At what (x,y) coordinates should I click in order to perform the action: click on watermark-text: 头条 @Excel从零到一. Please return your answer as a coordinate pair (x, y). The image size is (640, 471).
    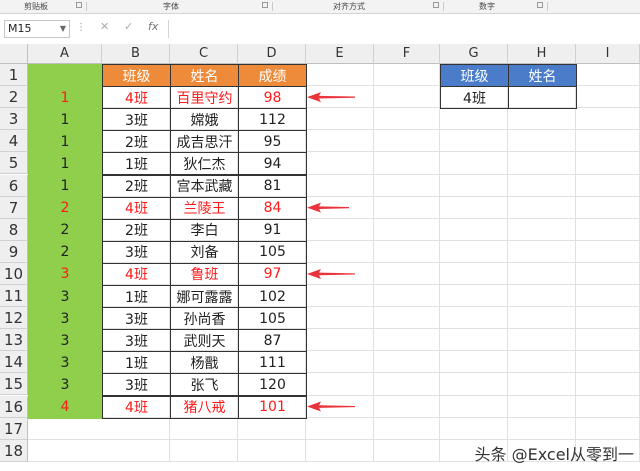
    Looking at the image, I should click on (554, 454).